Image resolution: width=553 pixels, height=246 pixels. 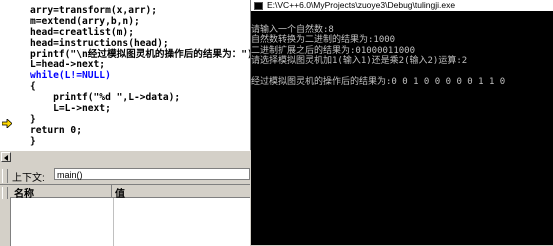 What do you see at coordinates (33, 87) in the screenshot?
I see `code-line: {` at bounding box center [33, 87].